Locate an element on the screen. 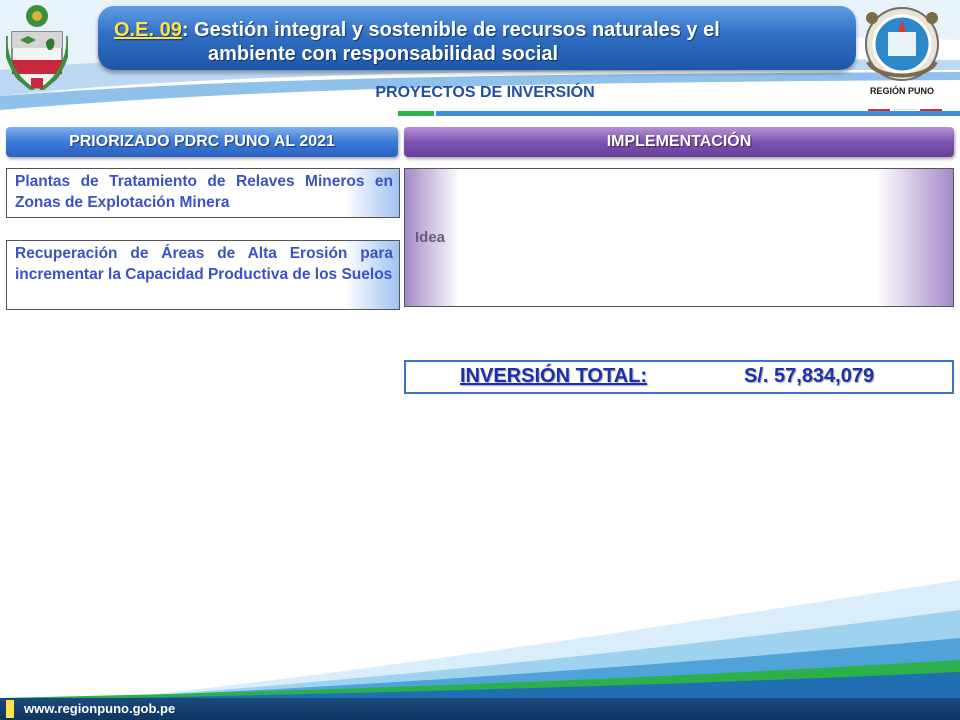 The height and width of the screenshot is (720, 960). subtitle-accent-green is located at coordinates (416, 113).